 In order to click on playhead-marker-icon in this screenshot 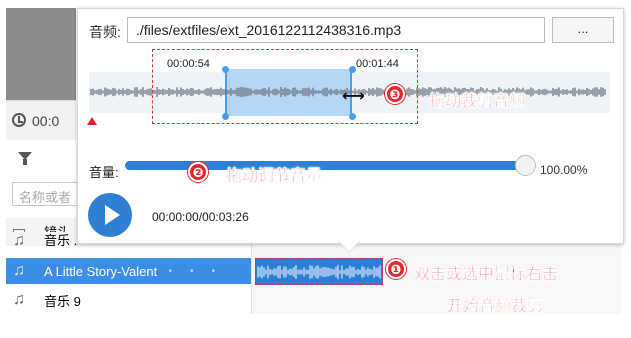, I will do `click(92, 121)`.